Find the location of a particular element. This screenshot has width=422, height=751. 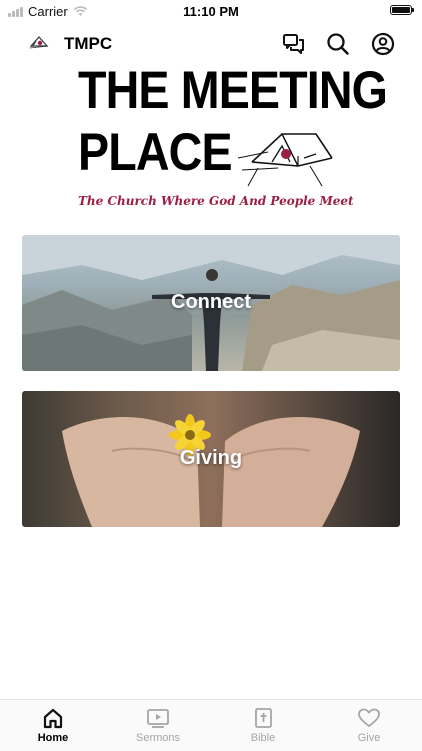

giving-card-label: Giving is located at coordinates (211, 458).